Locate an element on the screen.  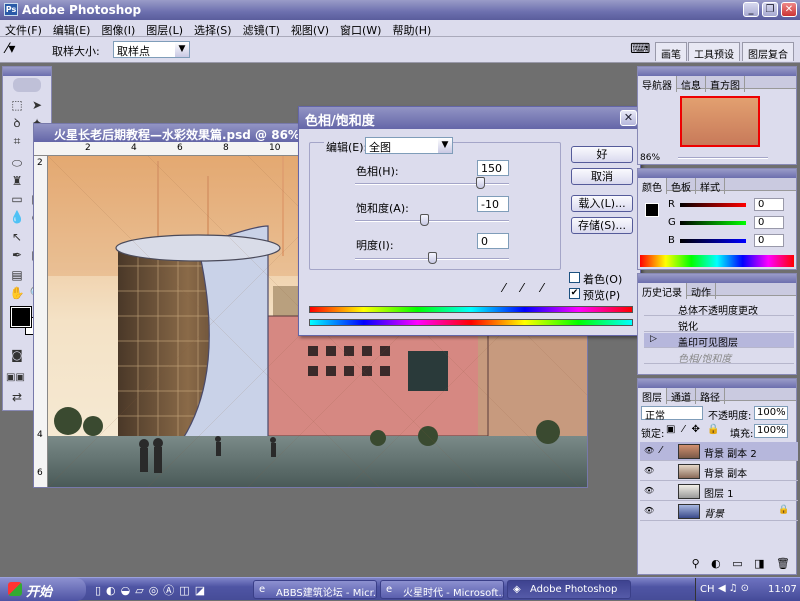
eraser-tool-icon: ▭ is located at coordinates (17, 199).